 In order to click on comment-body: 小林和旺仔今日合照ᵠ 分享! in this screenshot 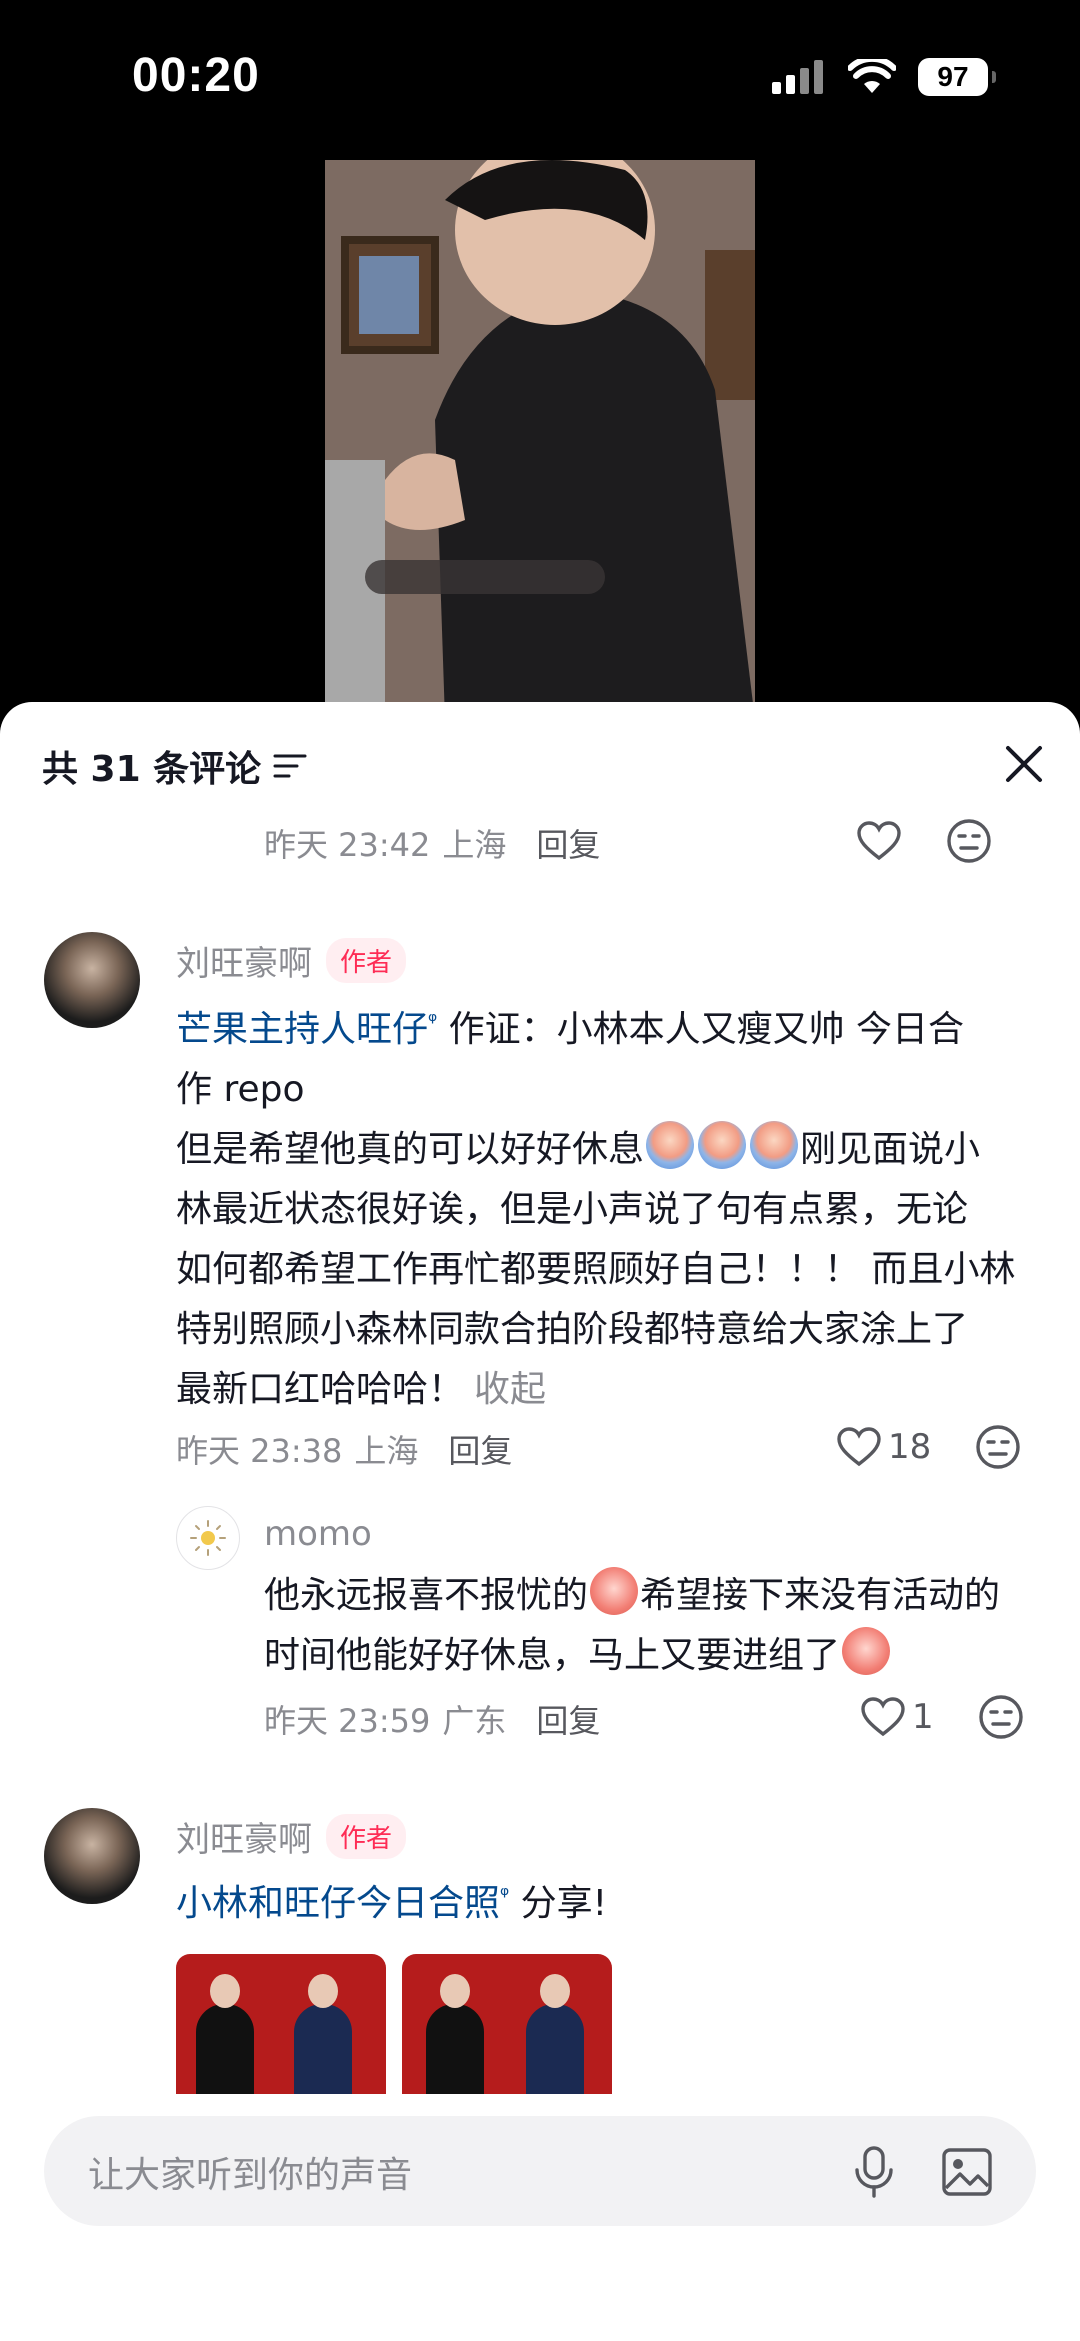, I will do `click(628, 1900)`.